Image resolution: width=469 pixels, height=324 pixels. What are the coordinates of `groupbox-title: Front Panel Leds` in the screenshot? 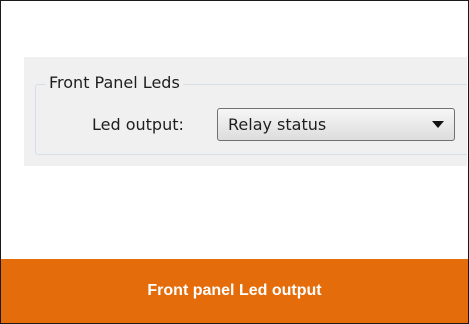 It's located at (114, 83).